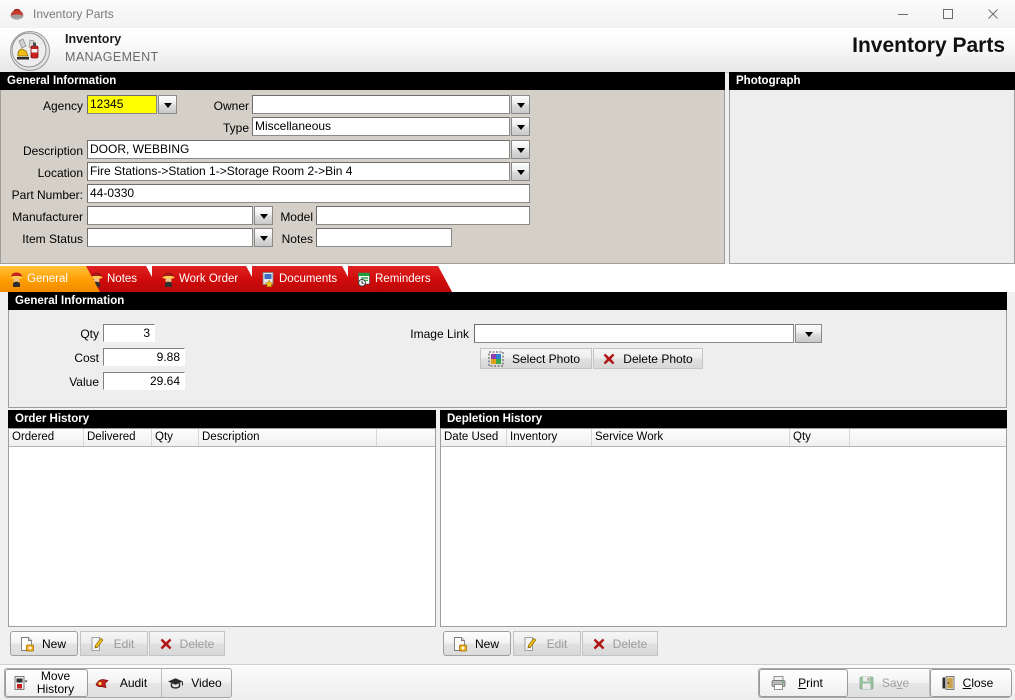 Image resolution: width=1015 pixels, height=700 pixels. Describe the element at coordinates (73, 14) in the screenshot. I see `window-title: Inventory Parts` at that location.